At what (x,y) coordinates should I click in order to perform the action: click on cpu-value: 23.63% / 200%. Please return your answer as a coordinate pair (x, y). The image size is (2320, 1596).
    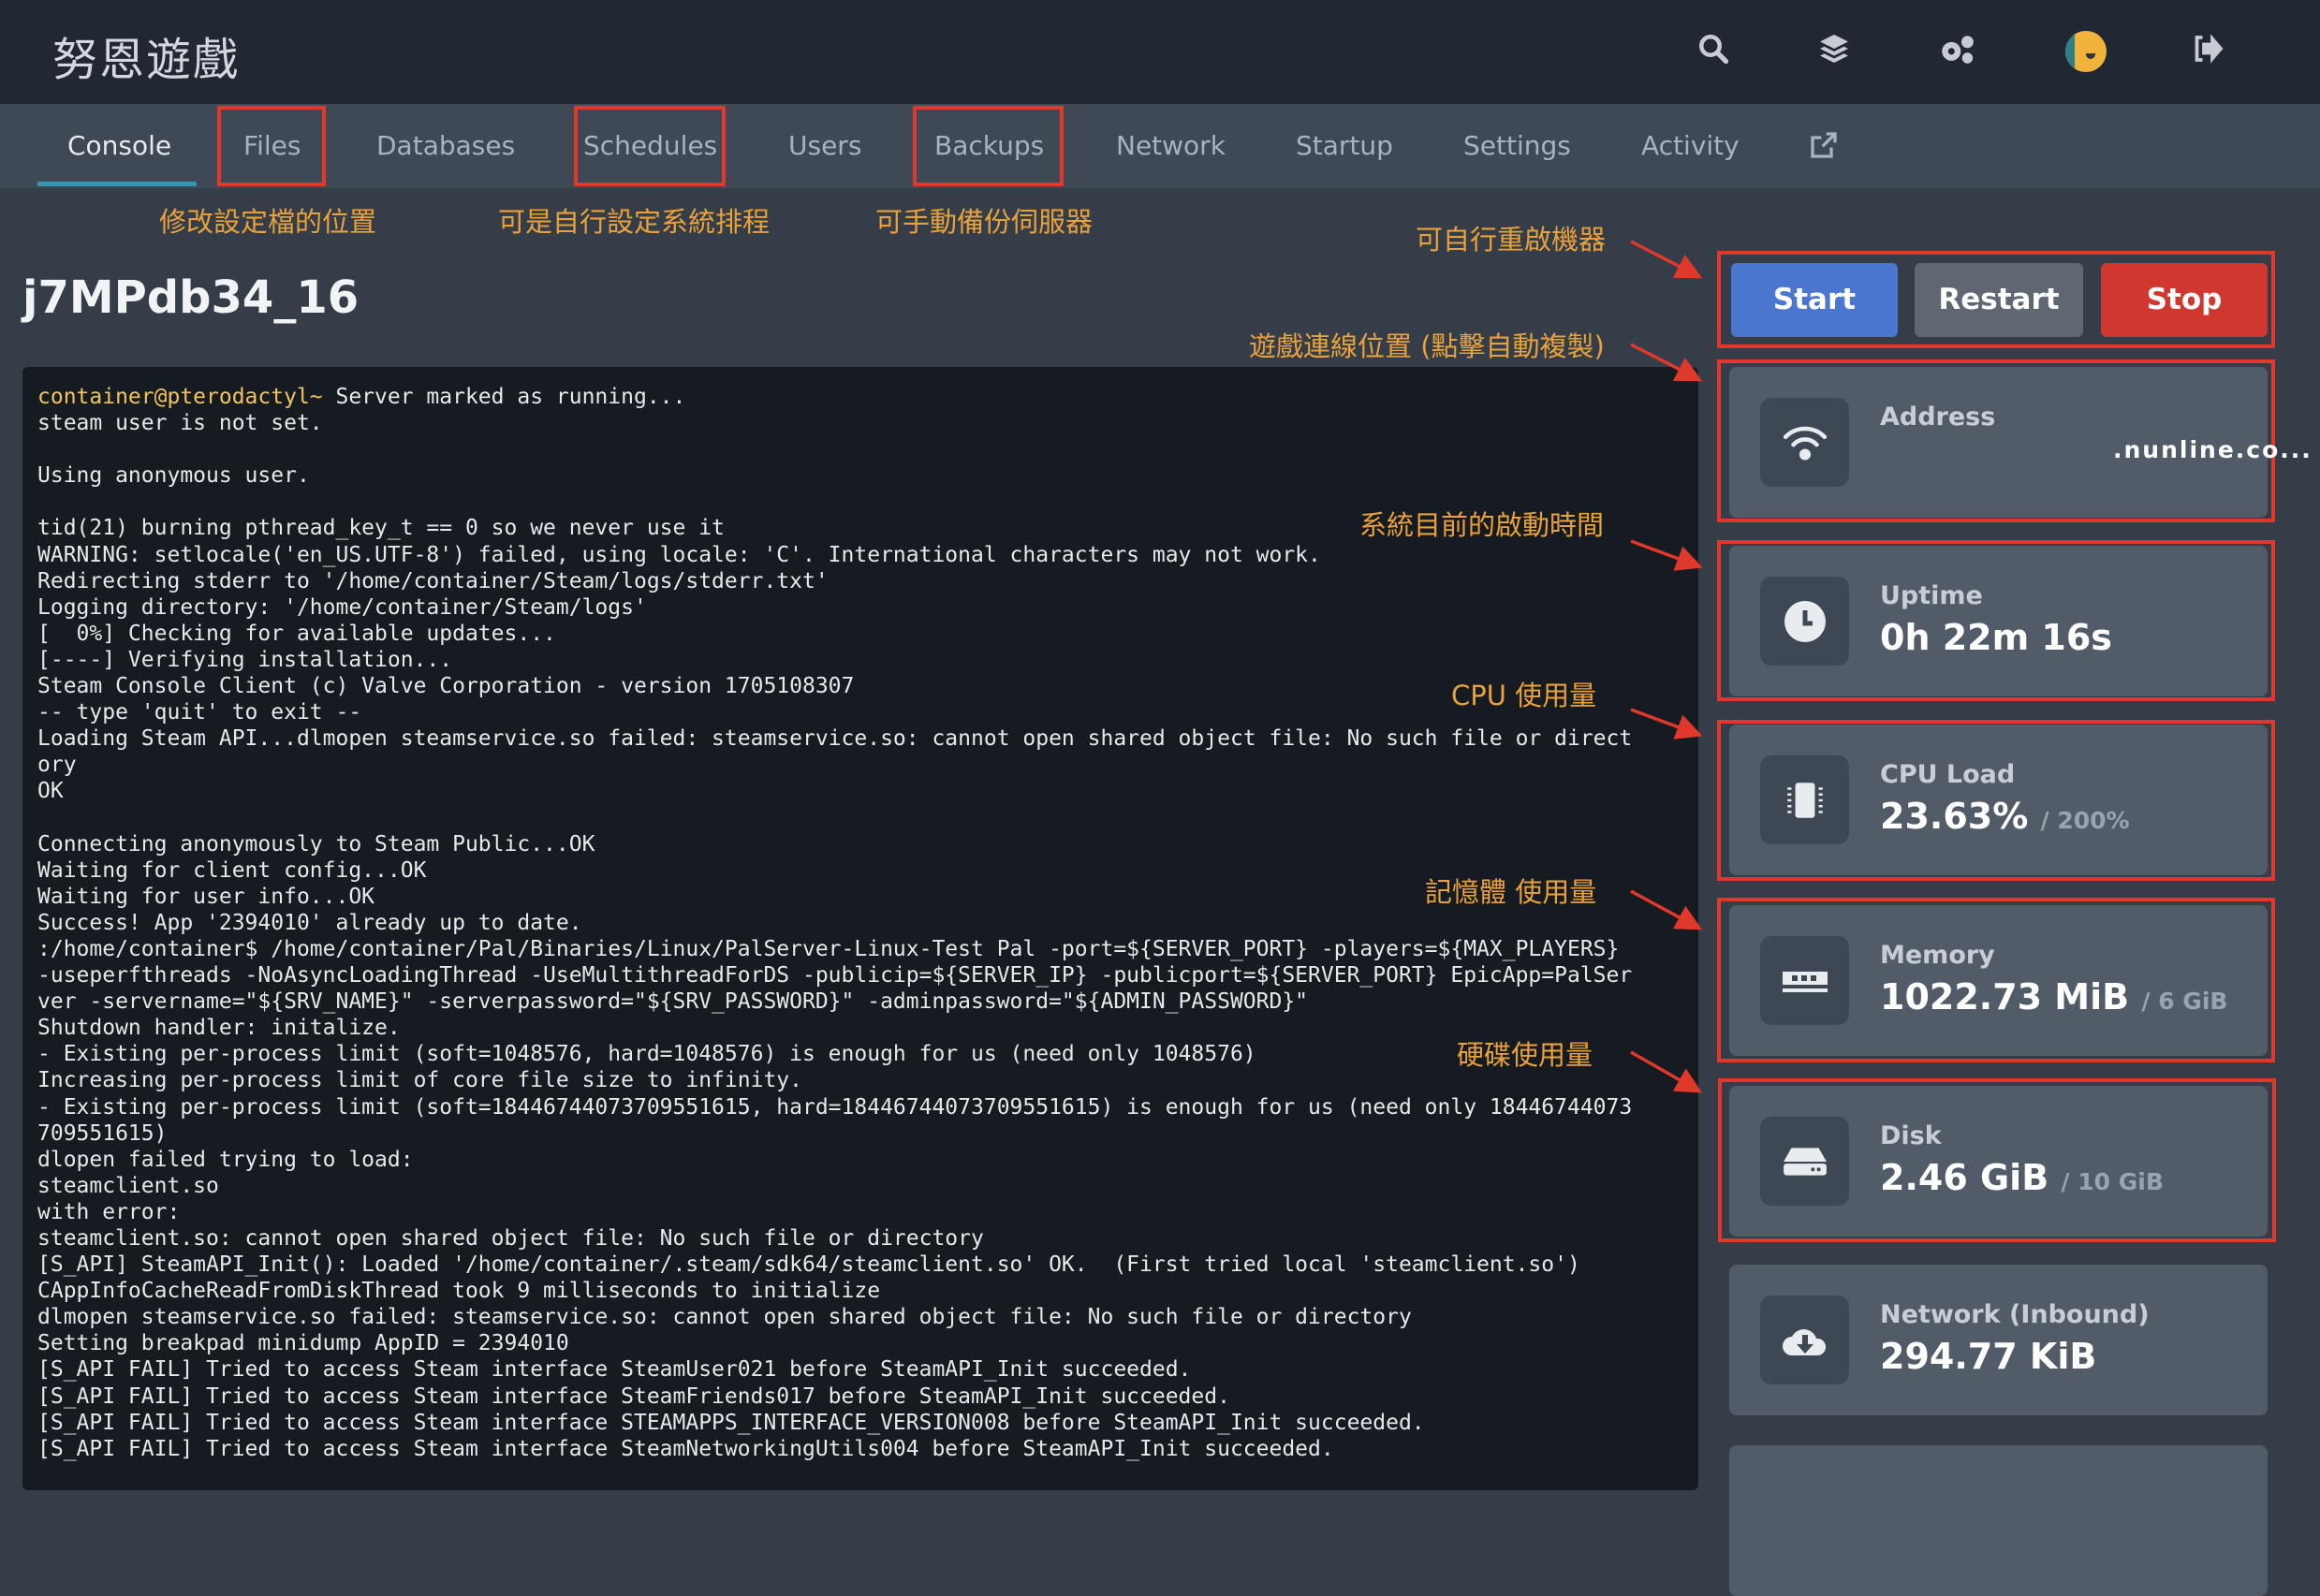
    Looking at the image, I should click on (2005, 816).